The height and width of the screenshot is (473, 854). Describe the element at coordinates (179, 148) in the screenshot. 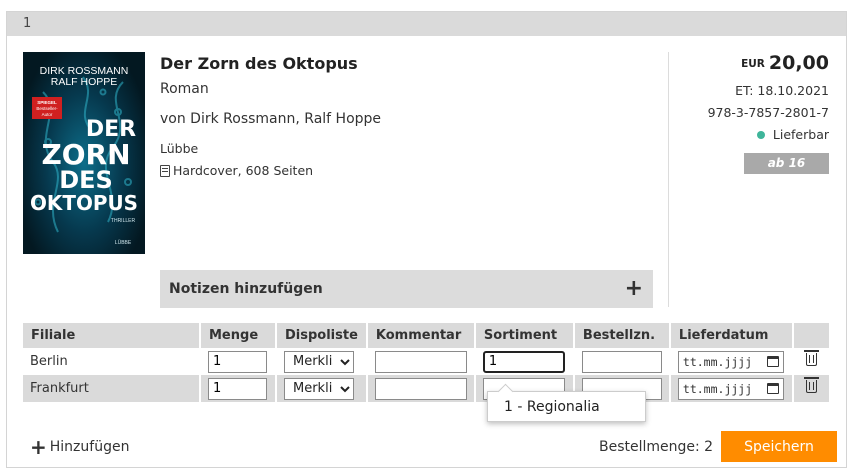

I see `book-publisher: Lübbe` at that location.